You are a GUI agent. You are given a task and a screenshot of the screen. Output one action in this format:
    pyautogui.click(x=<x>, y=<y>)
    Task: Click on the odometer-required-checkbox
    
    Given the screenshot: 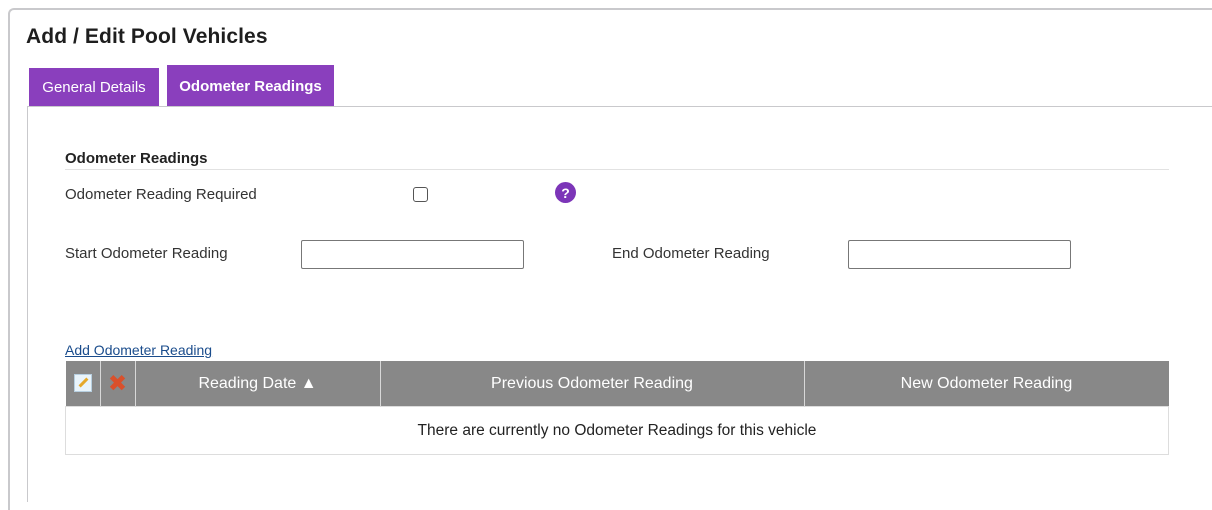 What is the action you would take?
    pyautogui.click(x=420, y=194)
    